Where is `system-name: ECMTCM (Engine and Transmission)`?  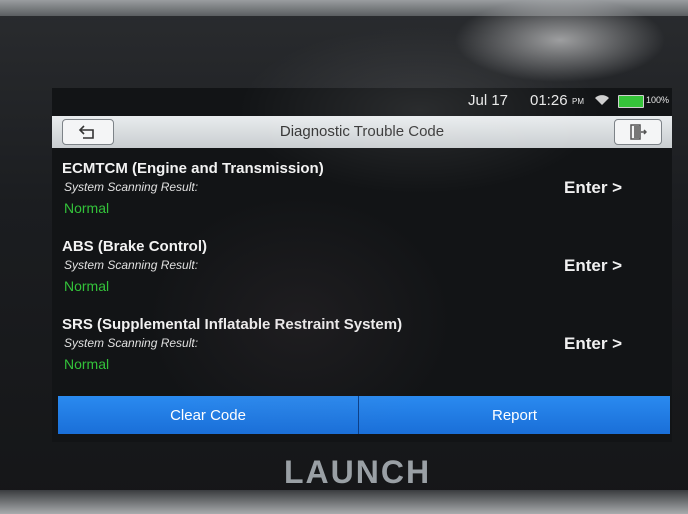 system-name: ECMTCM (Engine and Transmission) is located at coordinates (193, 168).